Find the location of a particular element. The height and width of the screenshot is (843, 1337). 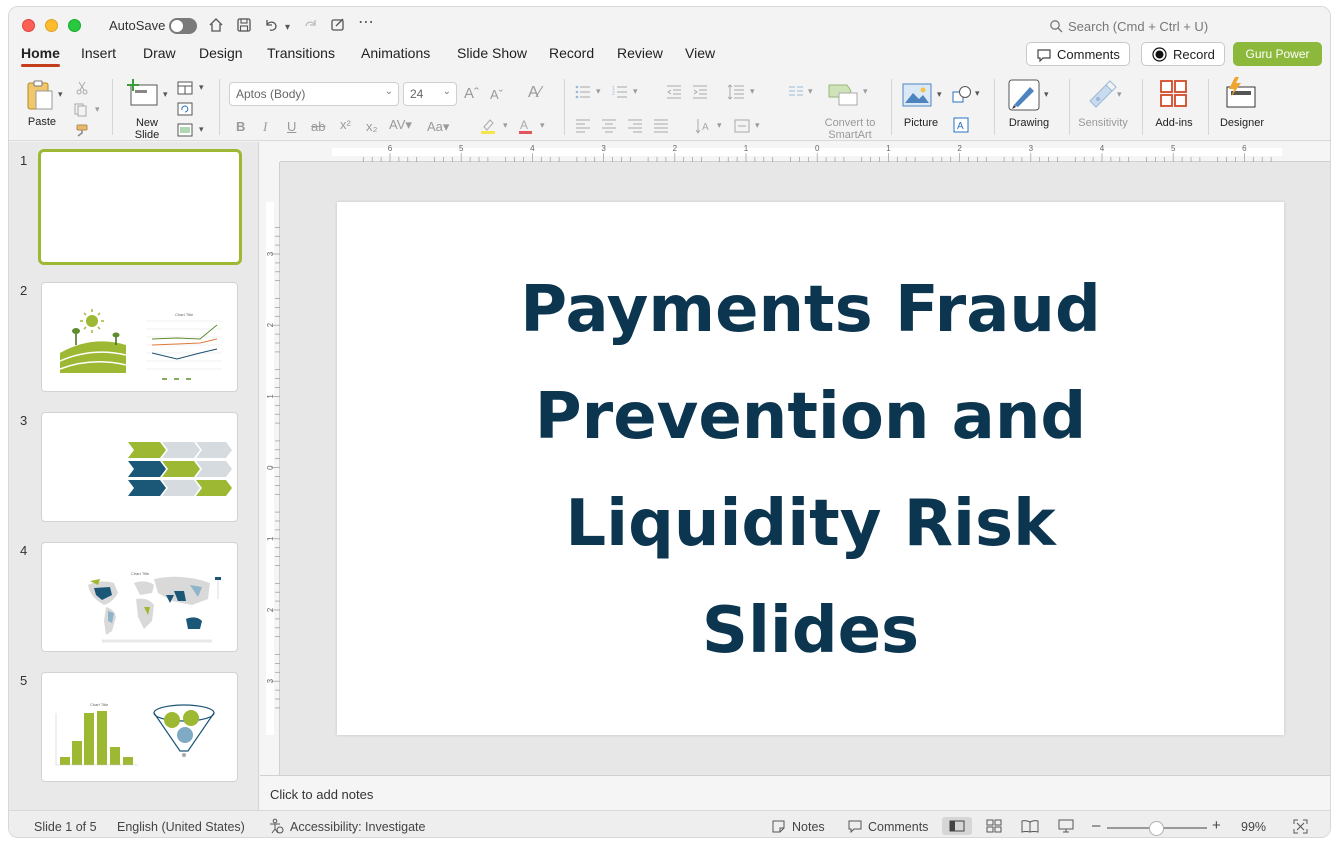

change-case-icon: Aa▾ is located at coordinates (438, 127).